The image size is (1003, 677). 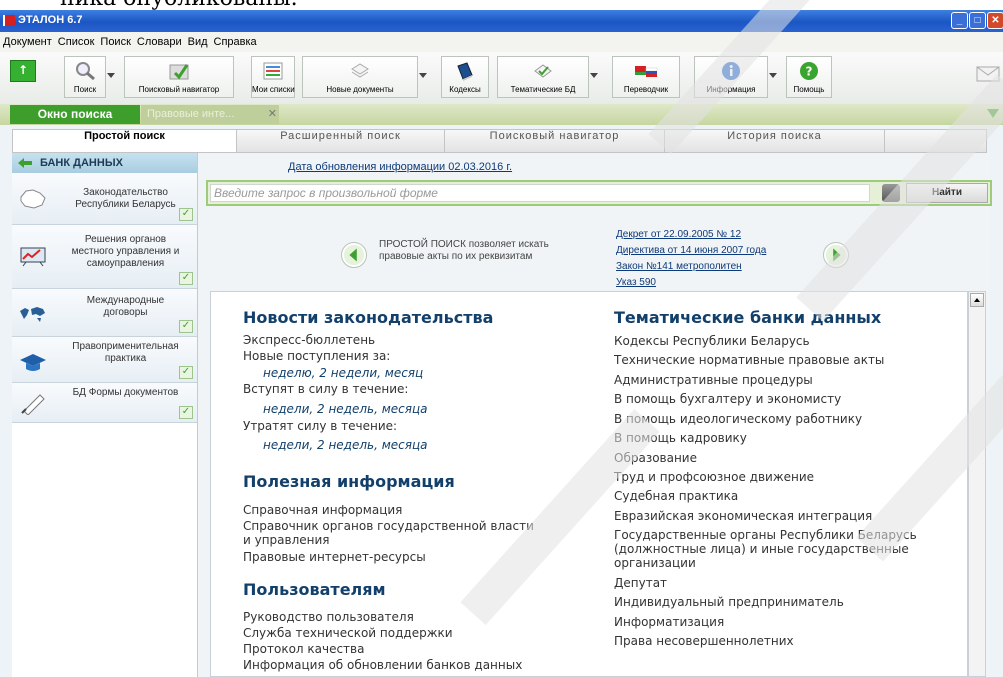 What do you see at coordinates (977, 300) in the screenshot?
I see `scroll-up-arrow-icon` at bounding box center [977, 300].